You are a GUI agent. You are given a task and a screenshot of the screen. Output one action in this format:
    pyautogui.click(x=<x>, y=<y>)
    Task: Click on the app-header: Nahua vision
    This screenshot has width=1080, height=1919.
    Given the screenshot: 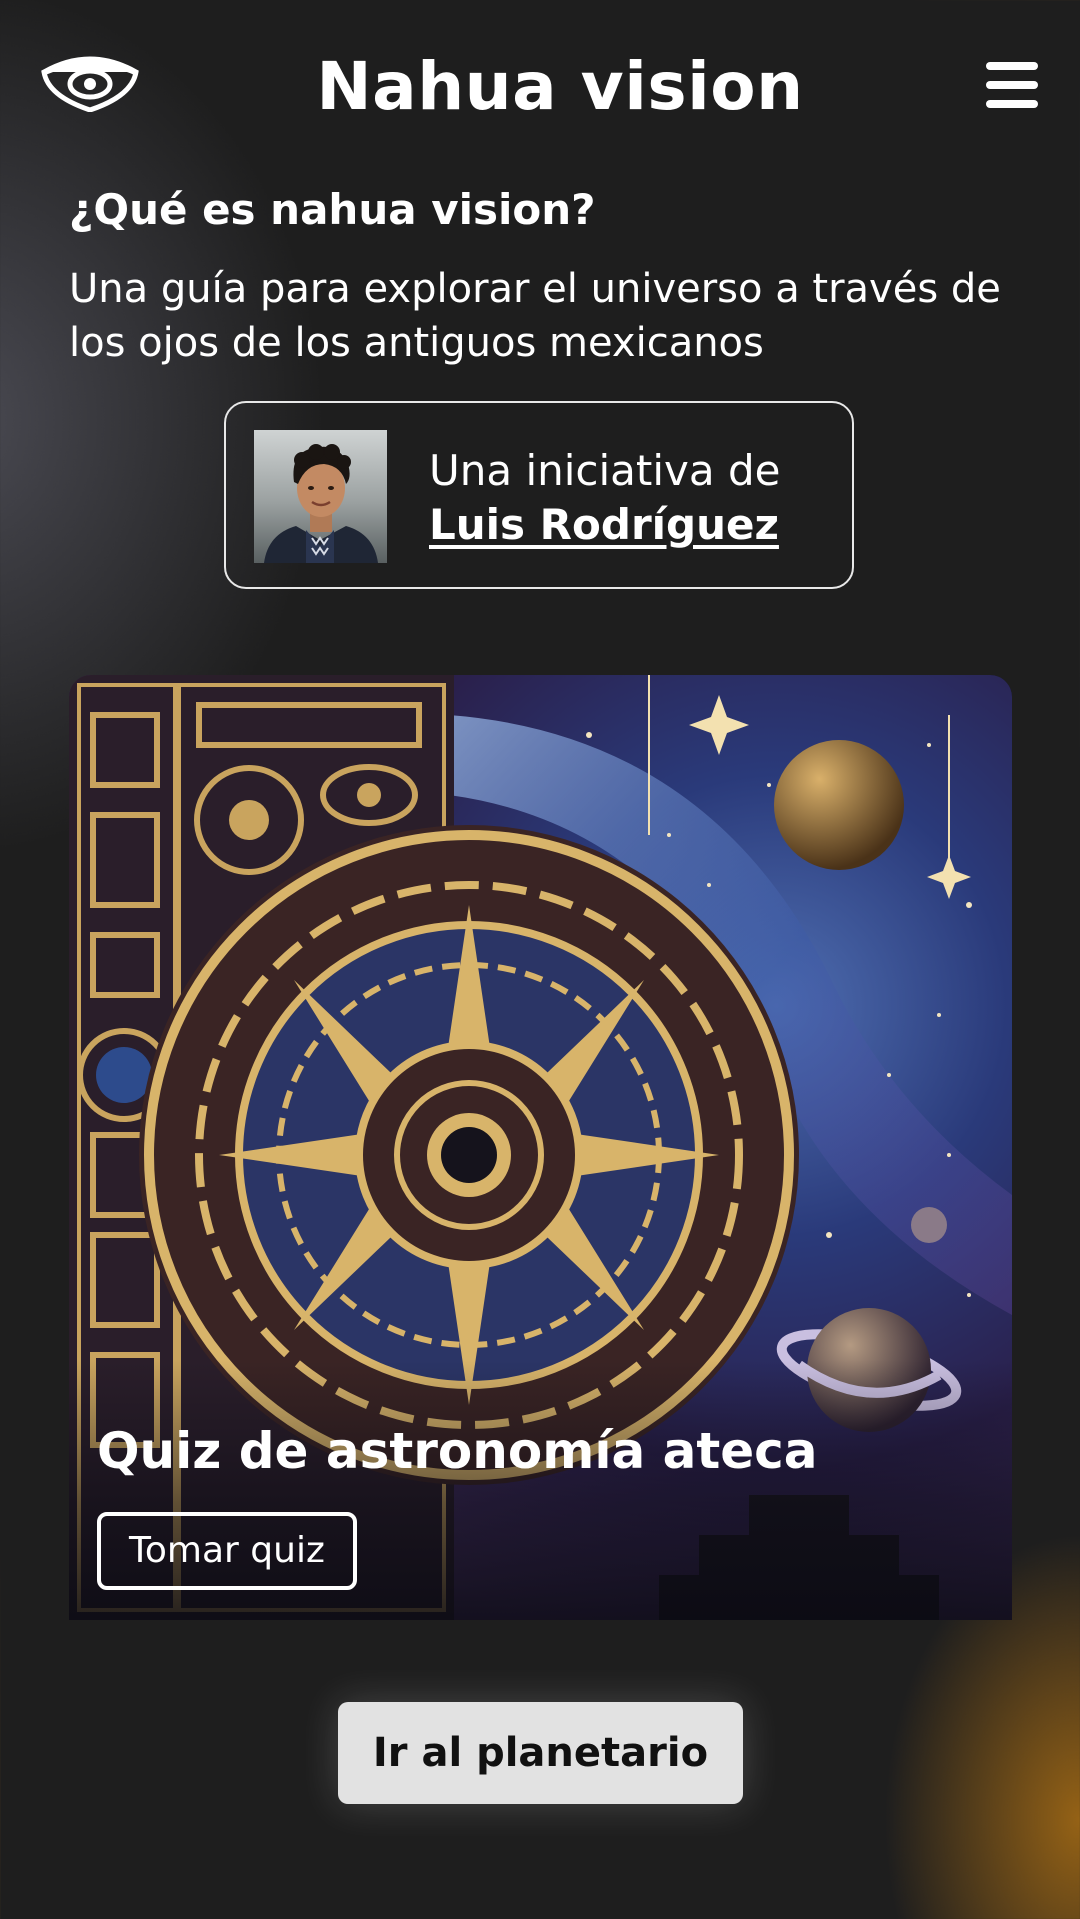 What is the action you would take?
    pyautogui.click(x=540, y=87)
    